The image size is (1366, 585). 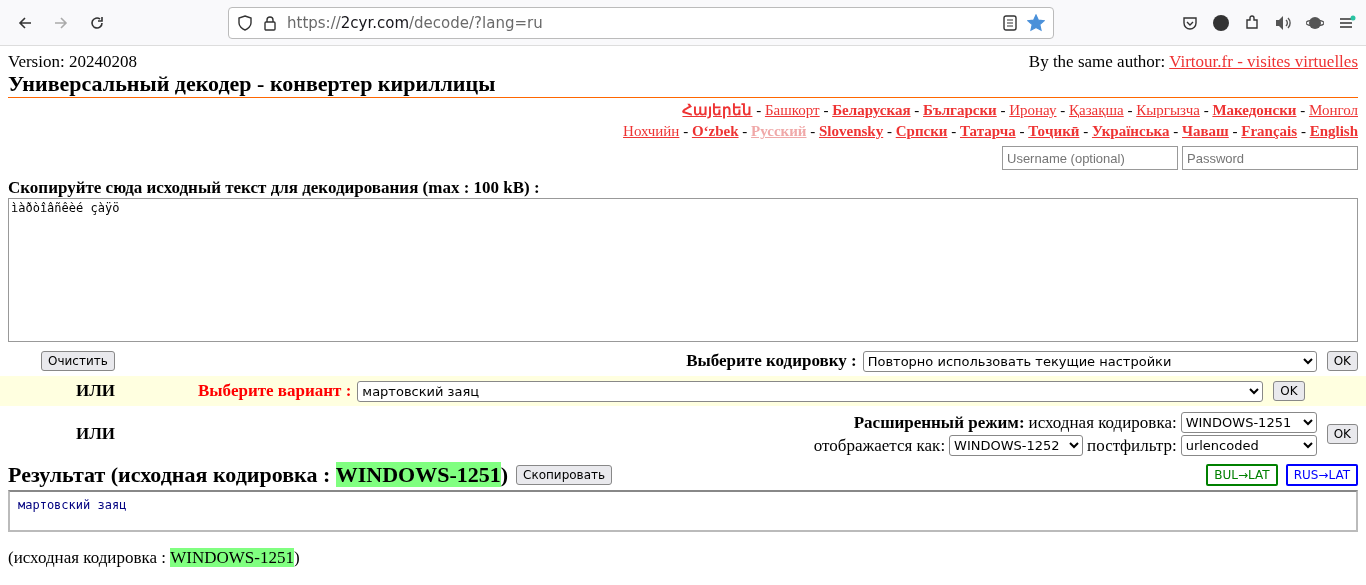 What do you see at coordinates (1248, 422) in the screenshot?
I see `source-encoding-select: WINDOWS-1251` at bounding box center [1248, 422].